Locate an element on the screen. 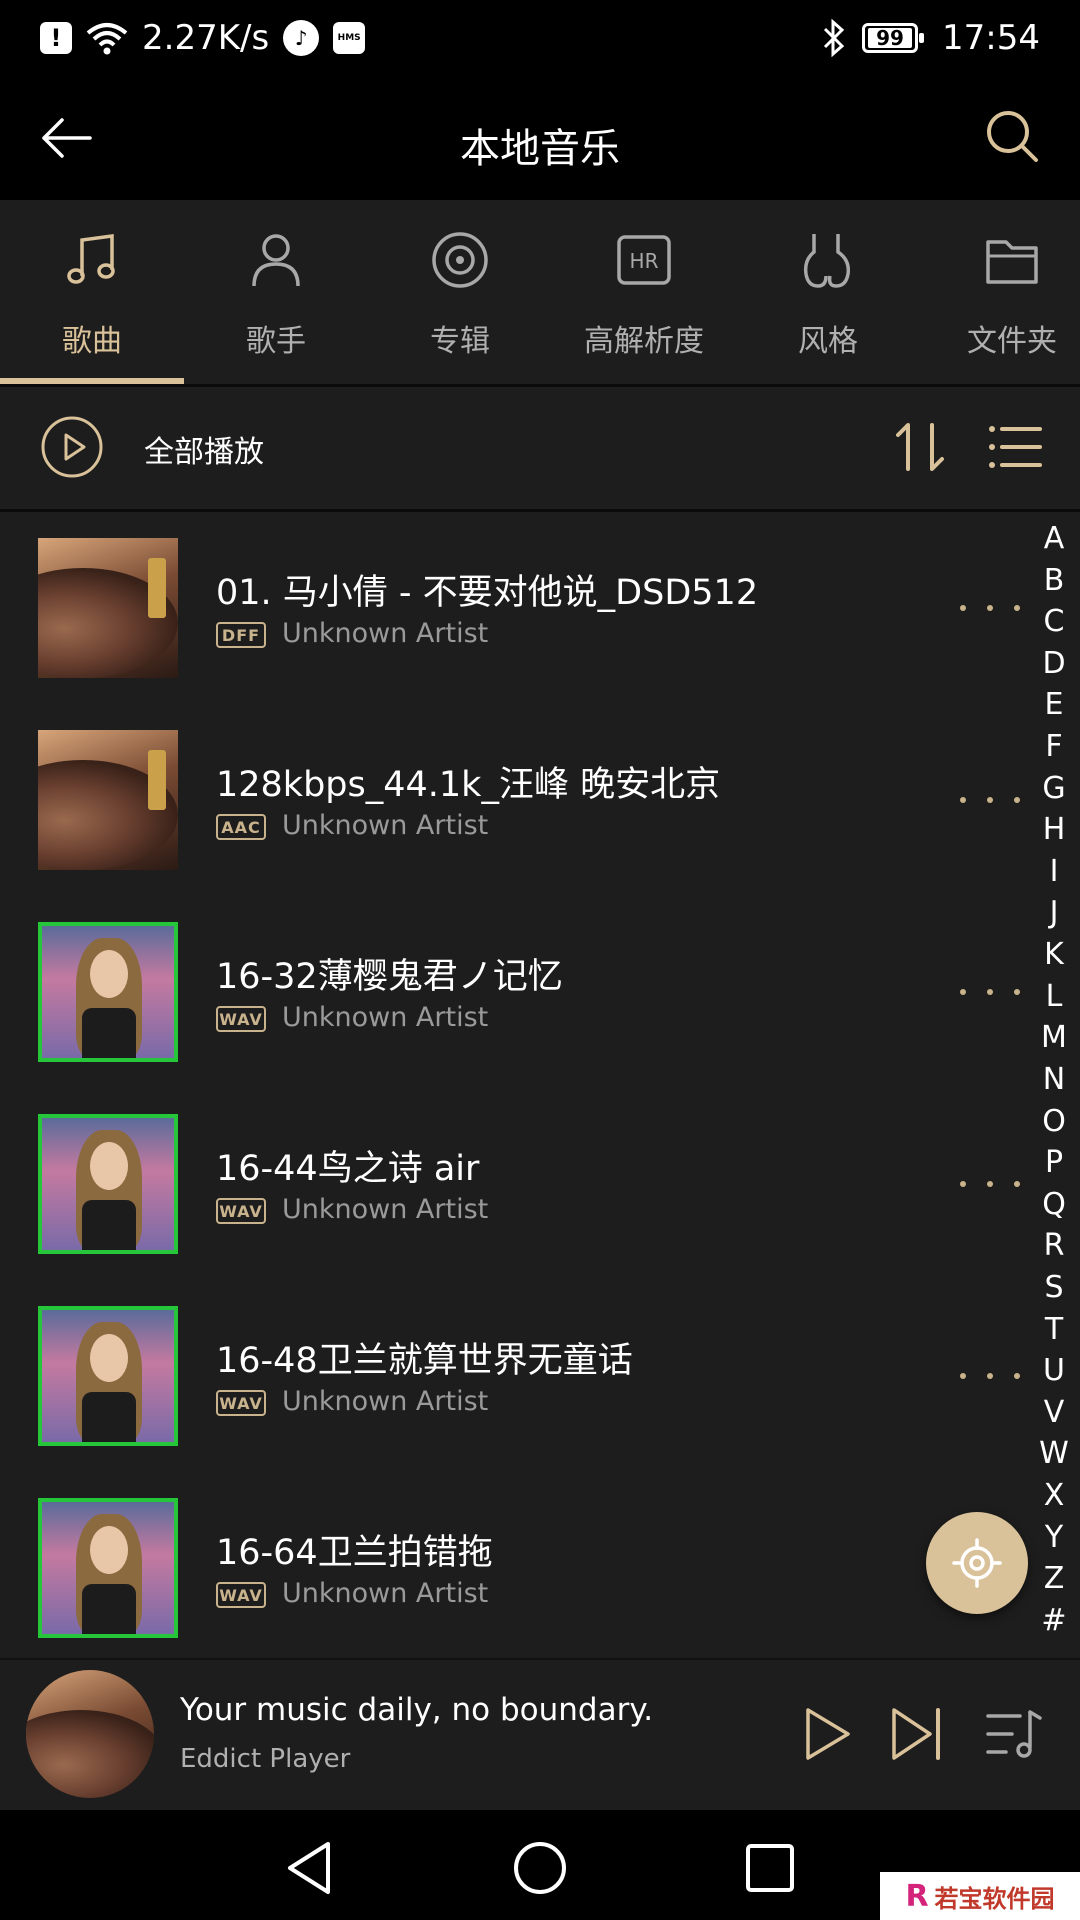  category-tabs: 歌曲 歌手 专辑 HR 高解析度 风格 文件夹 is located at coordinates (540, 292).